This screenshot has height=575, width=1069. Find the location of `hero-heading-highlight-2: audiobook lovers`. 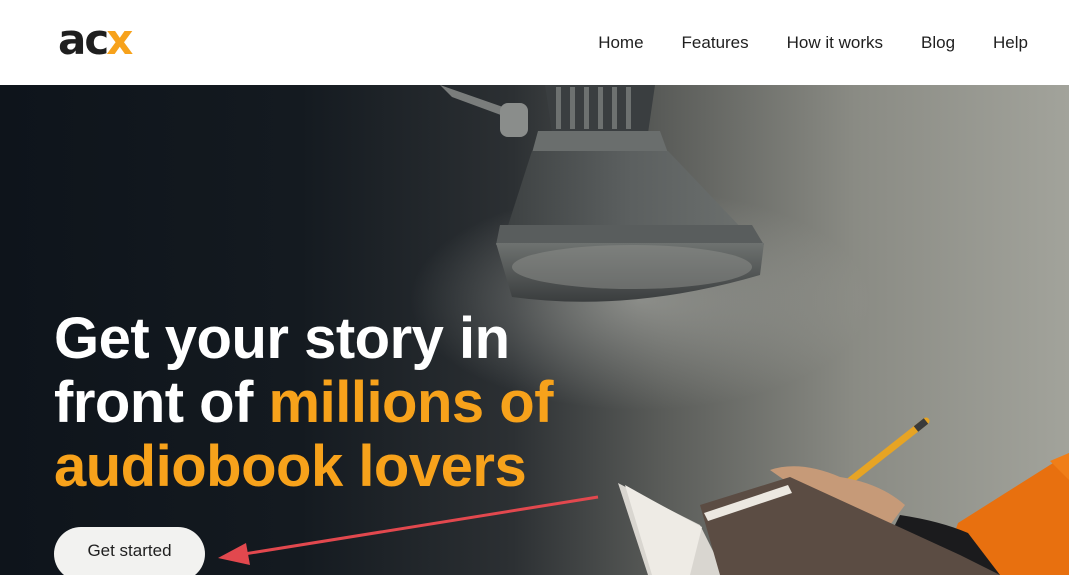

hero-heading-highlight-2: audiobook lovers is located at coordinates (290, 466).